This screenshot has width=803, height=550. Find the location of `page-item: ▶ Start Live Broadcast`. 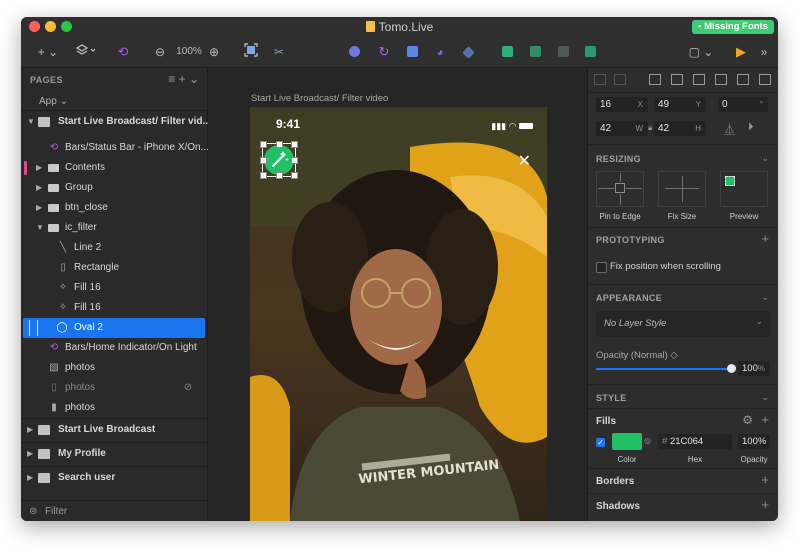

page-item: ▶ Start Live Broadcast is located at coordinates (114, 430).